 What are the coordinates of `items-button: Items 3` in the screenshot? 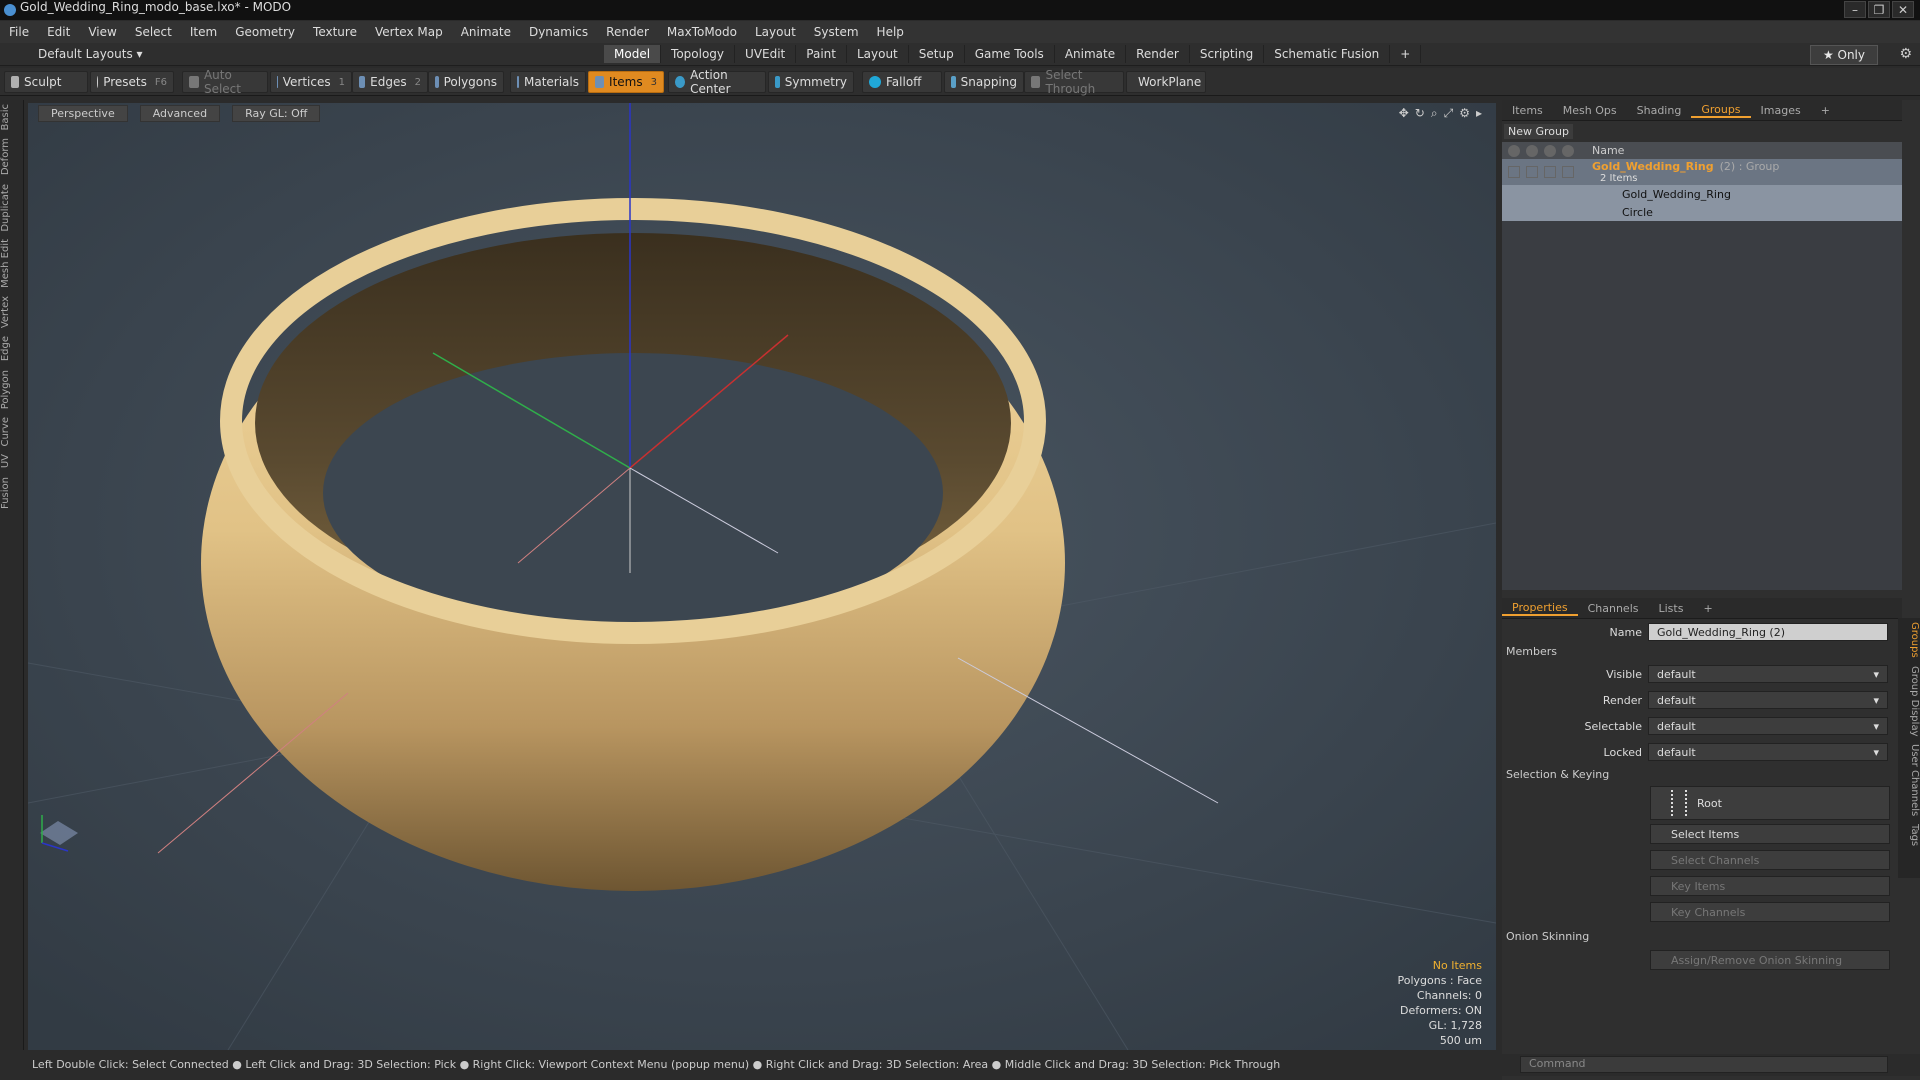 It's located at (626, 82).